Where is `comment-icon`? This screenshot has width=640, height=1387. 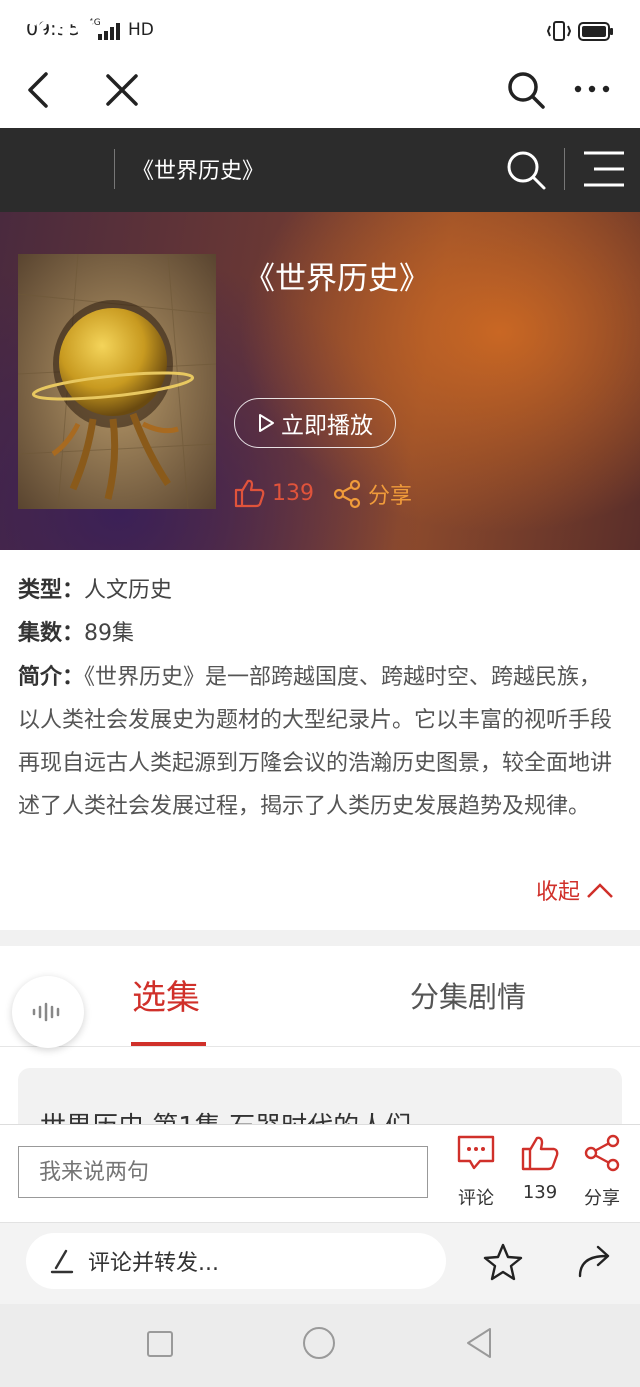 comment-icon is located at coordinates (476, 1153).